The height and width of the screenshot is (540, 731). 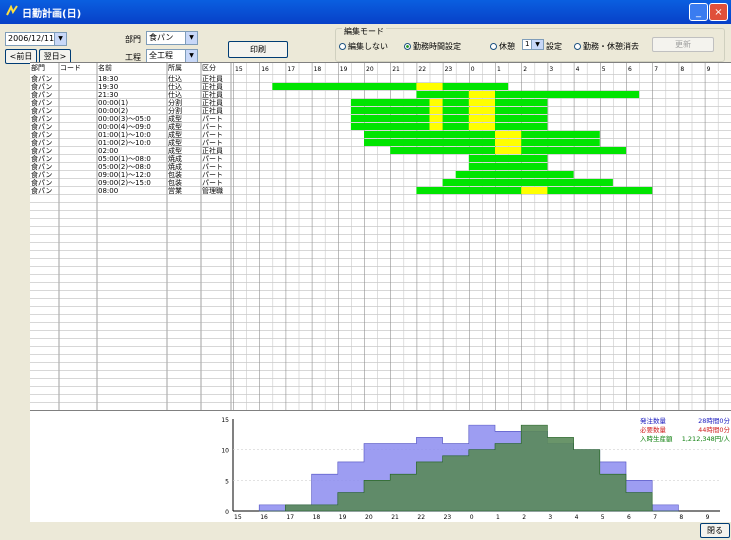 What do you see at coordinates (577, 517) in the screenshot?
I see `x-tick-label: 4` at bounding box center [577, 517].